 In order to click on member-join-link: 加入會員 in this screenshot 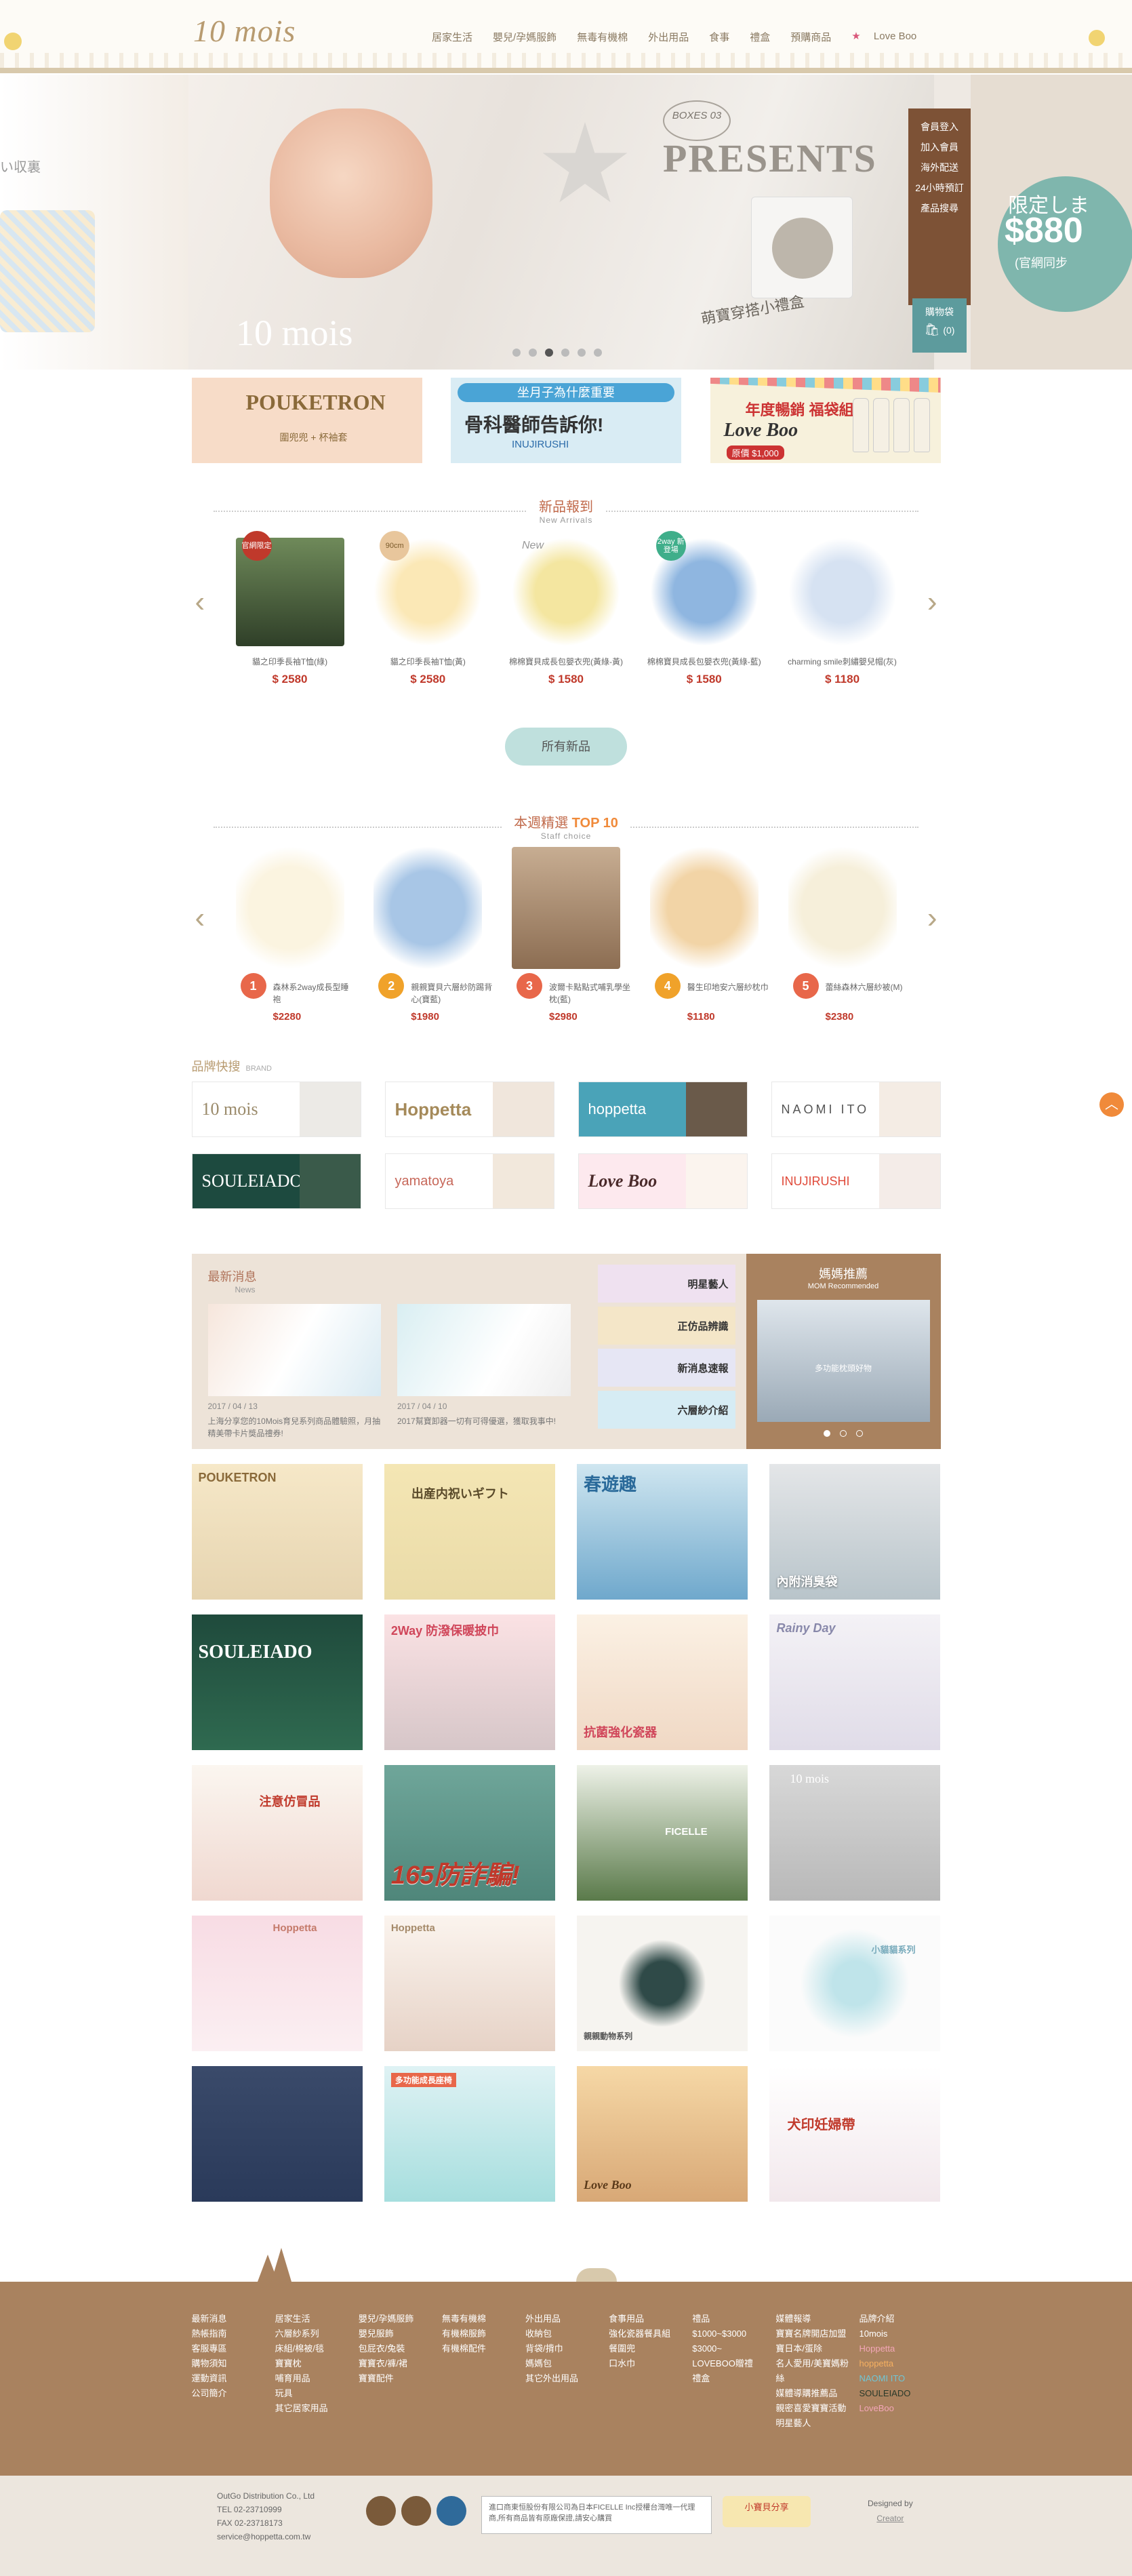, I will do `click(940, 147)`.